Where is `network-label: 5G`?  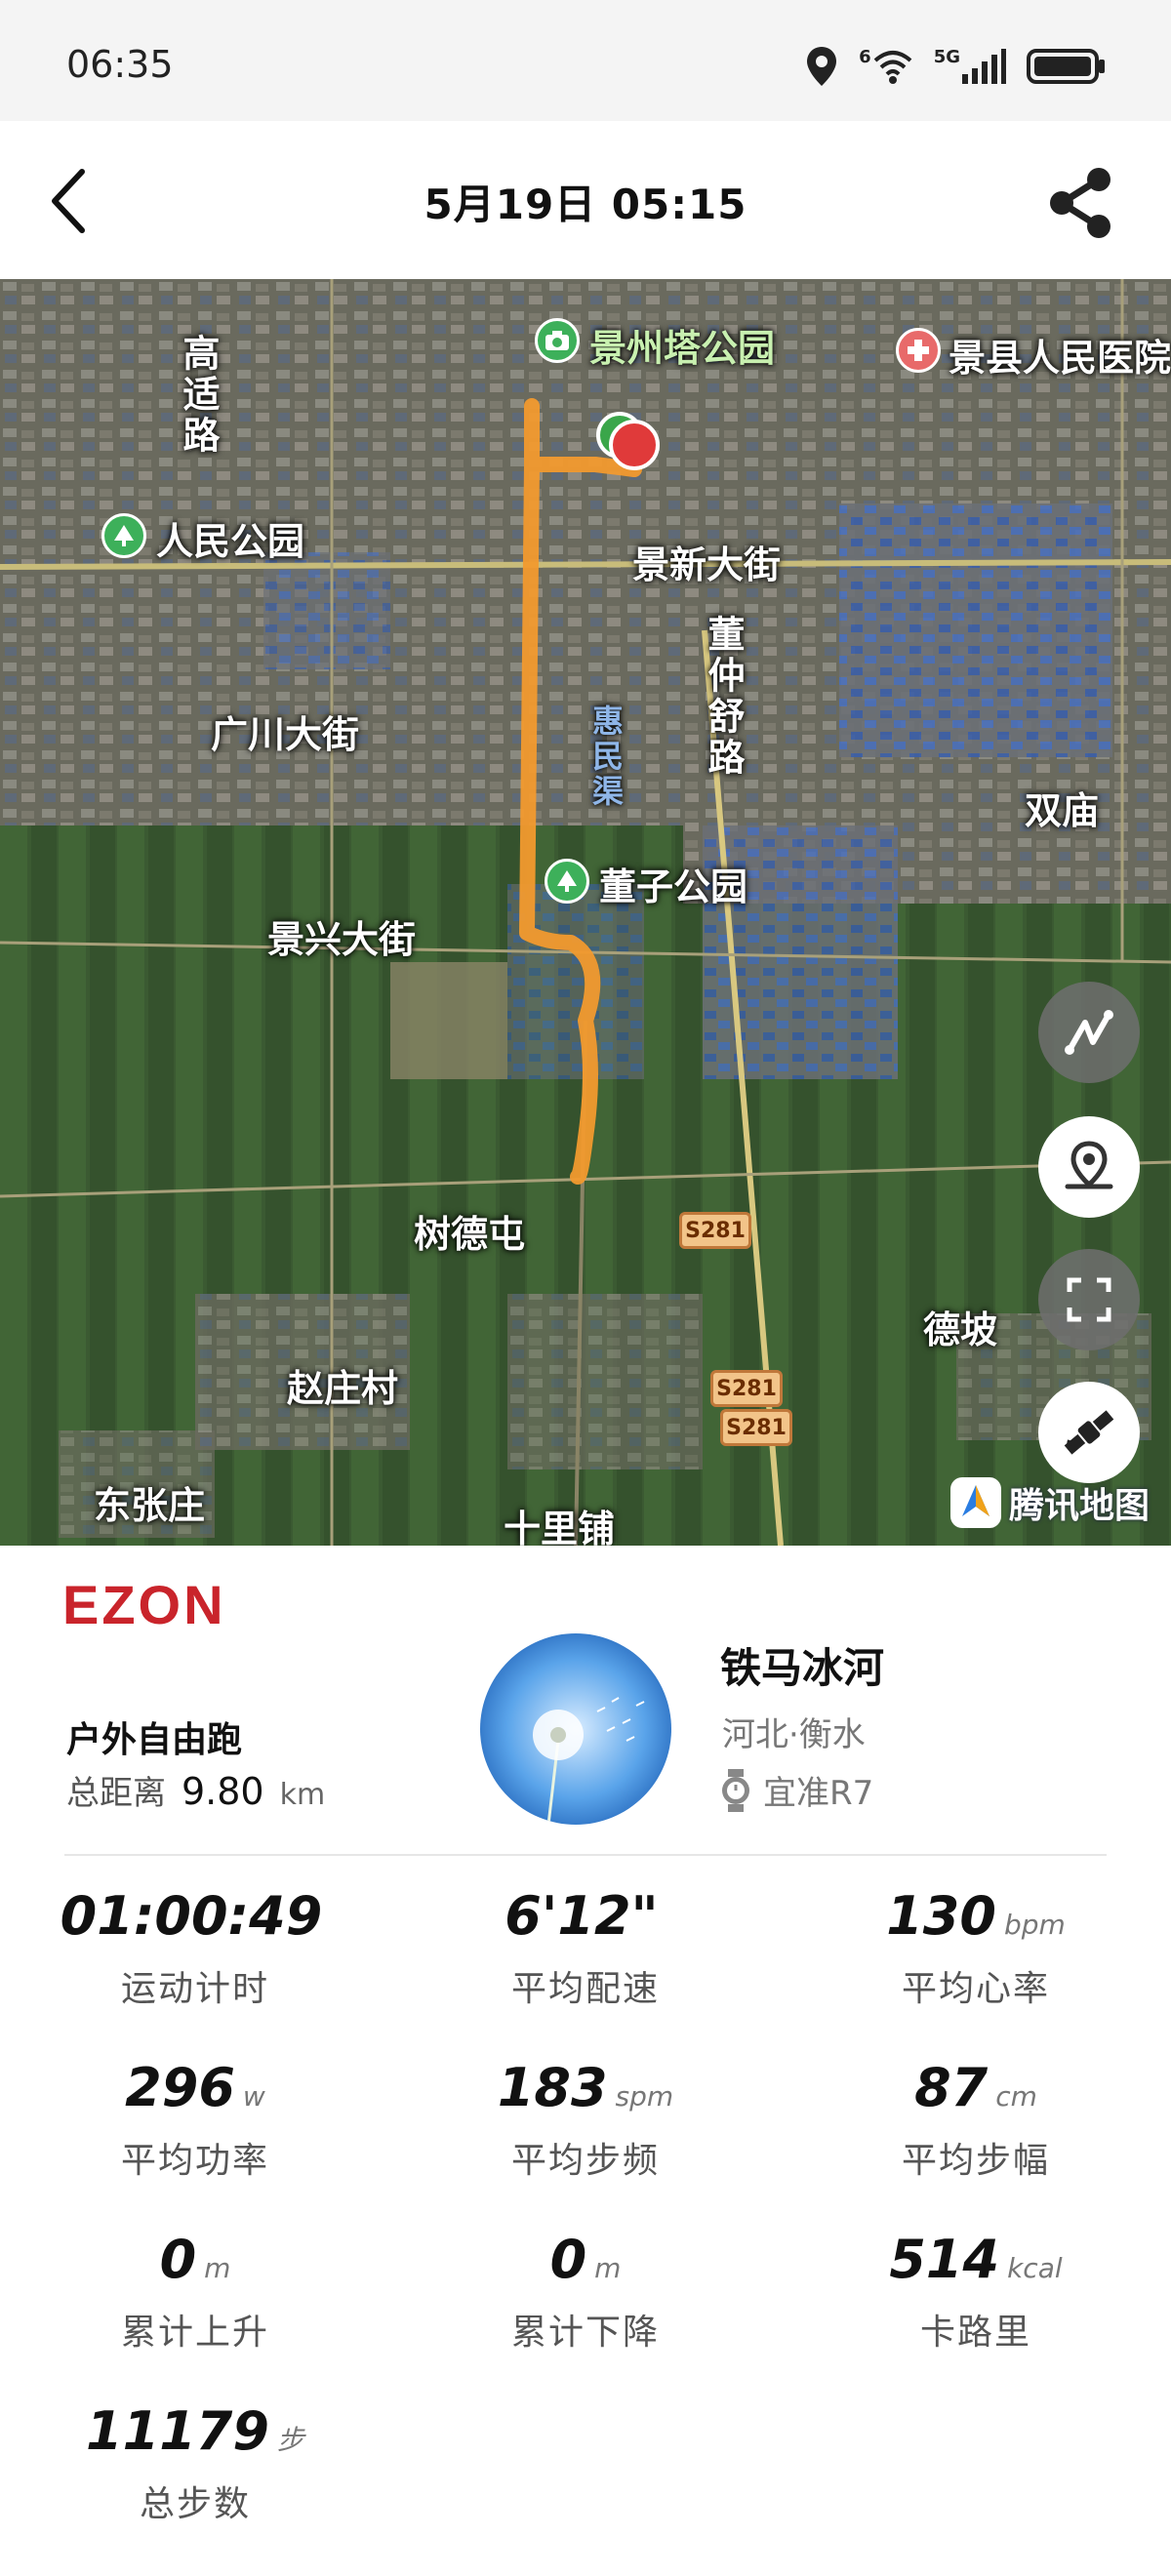
network-label: 5G is located at coordinates (946, 57).